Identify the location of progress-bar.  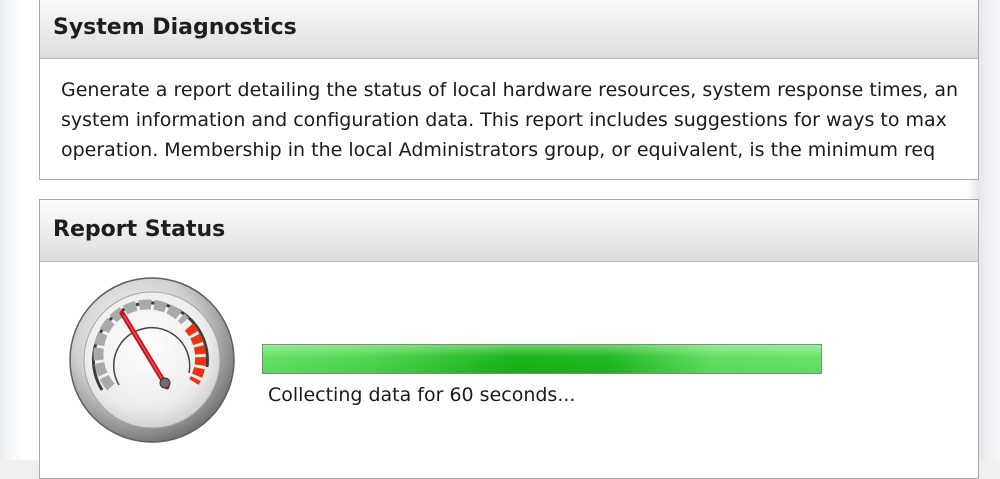
(542, 359).